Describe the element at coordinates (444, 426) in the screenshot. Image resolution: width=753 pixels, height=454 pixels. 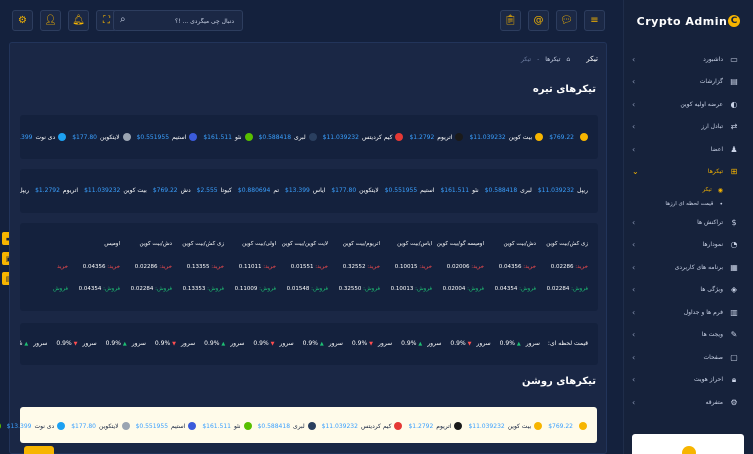
I see `ticker-coin-name: اتریوم` at that location.